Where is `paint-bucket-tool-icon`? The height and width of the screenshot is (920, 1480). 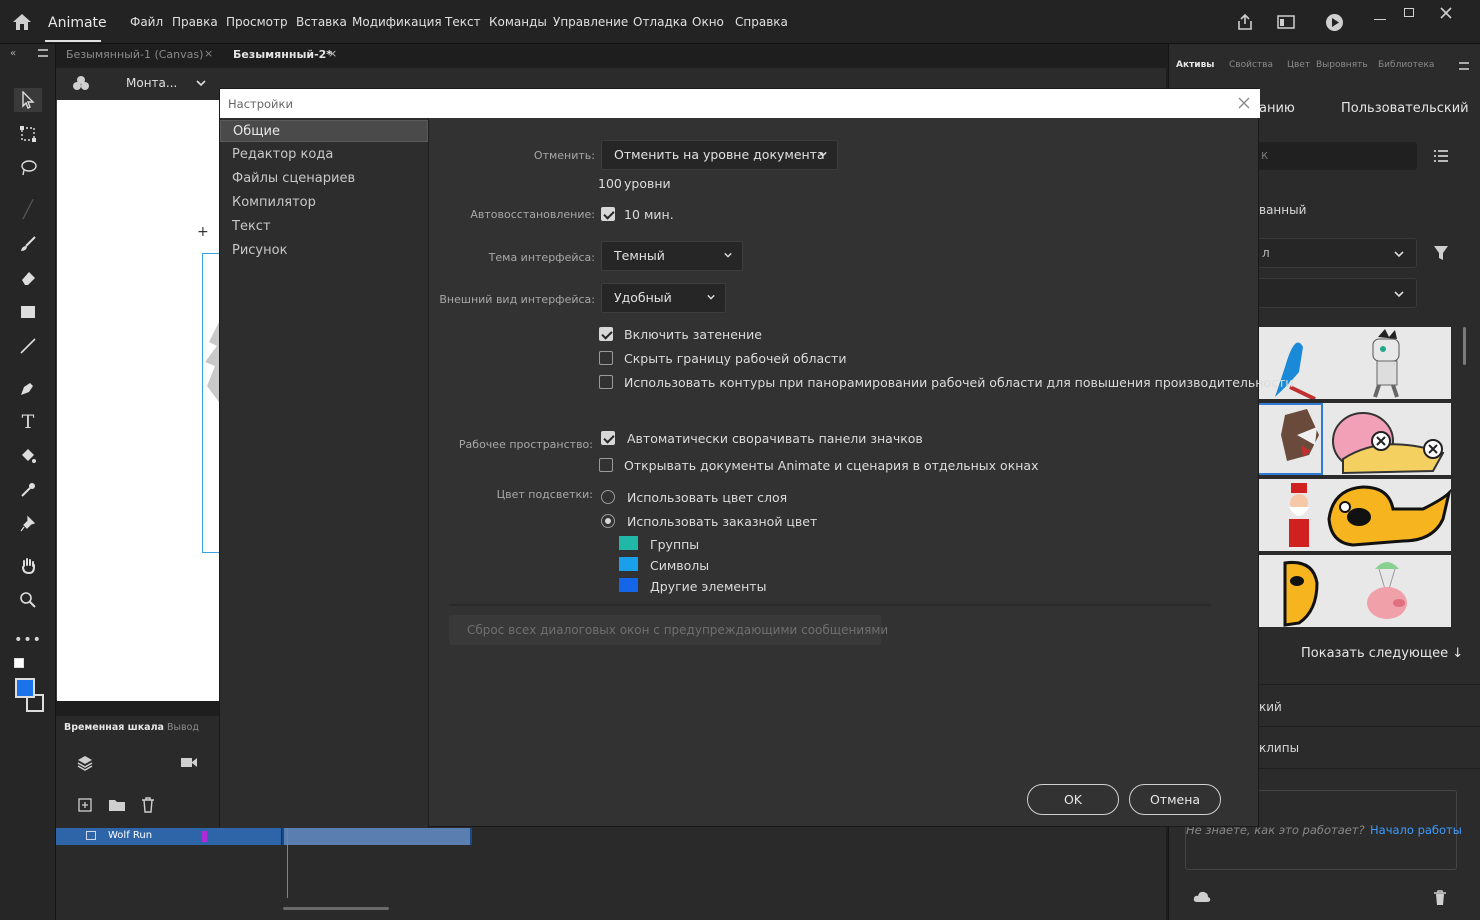
paint-bucket-tool-icon is located at coordinates (28, 456).